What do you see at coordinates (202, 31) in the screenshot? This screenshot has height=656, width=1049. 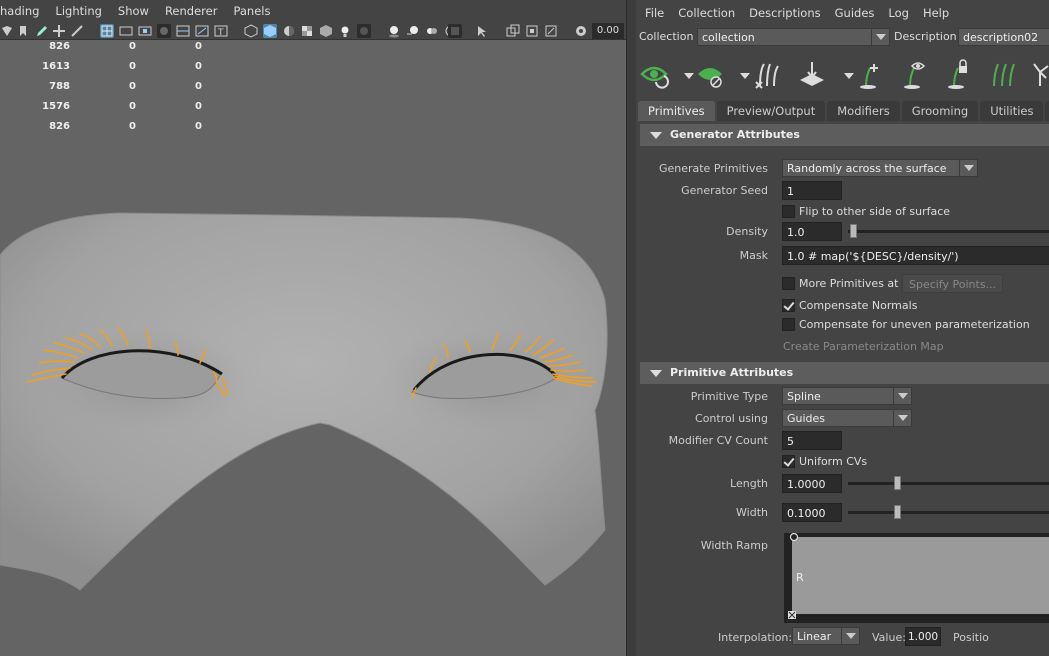 I see `safe-action-icon` at bounding box center [202, 31].